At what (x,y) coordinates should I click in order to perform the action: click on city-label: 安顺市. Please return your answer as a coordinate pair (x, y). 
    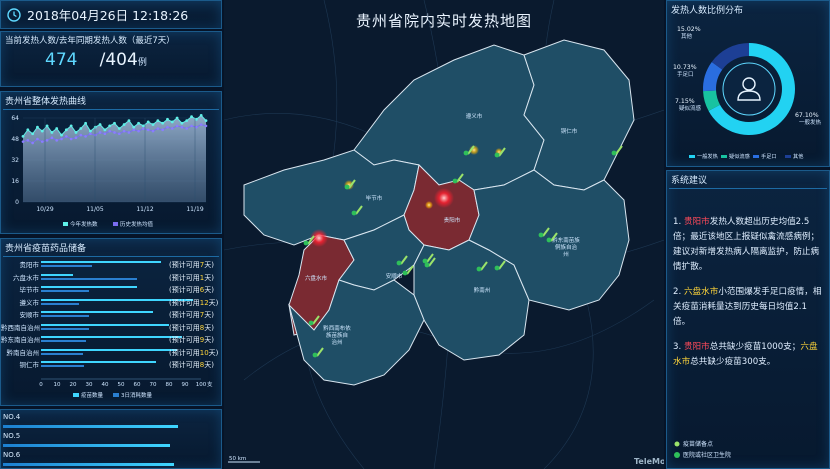
    Looking at the image, I should click on (394, 276).